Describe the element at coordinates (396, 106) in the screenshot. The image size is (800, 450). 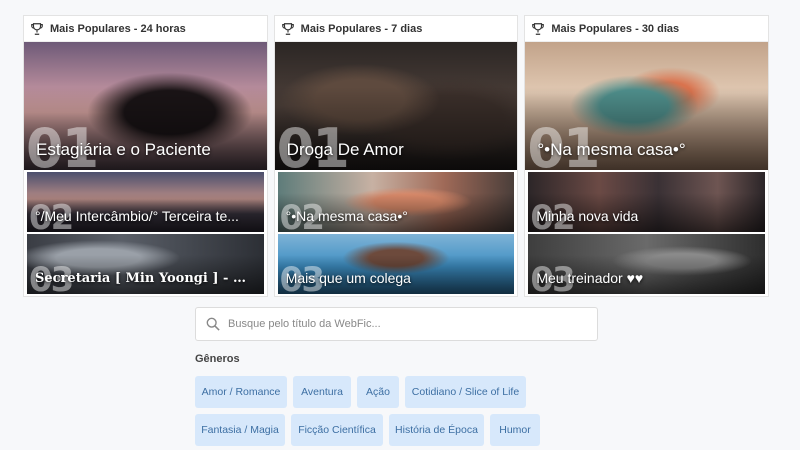
I see `story-card: 01 Droga De Amor` at that location.